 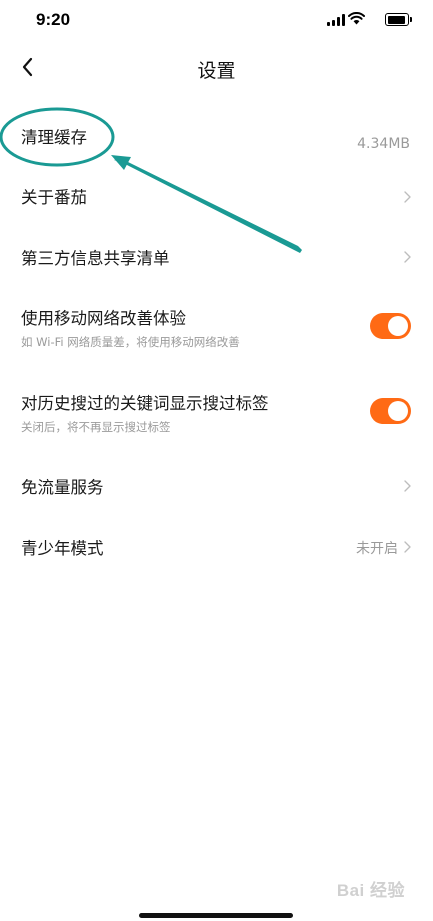 What do you see at coordinates (103, 318) in the screenshot?
I see `settings-item-label: 使用移动网络改善体验` at bounding box center [103, 318].